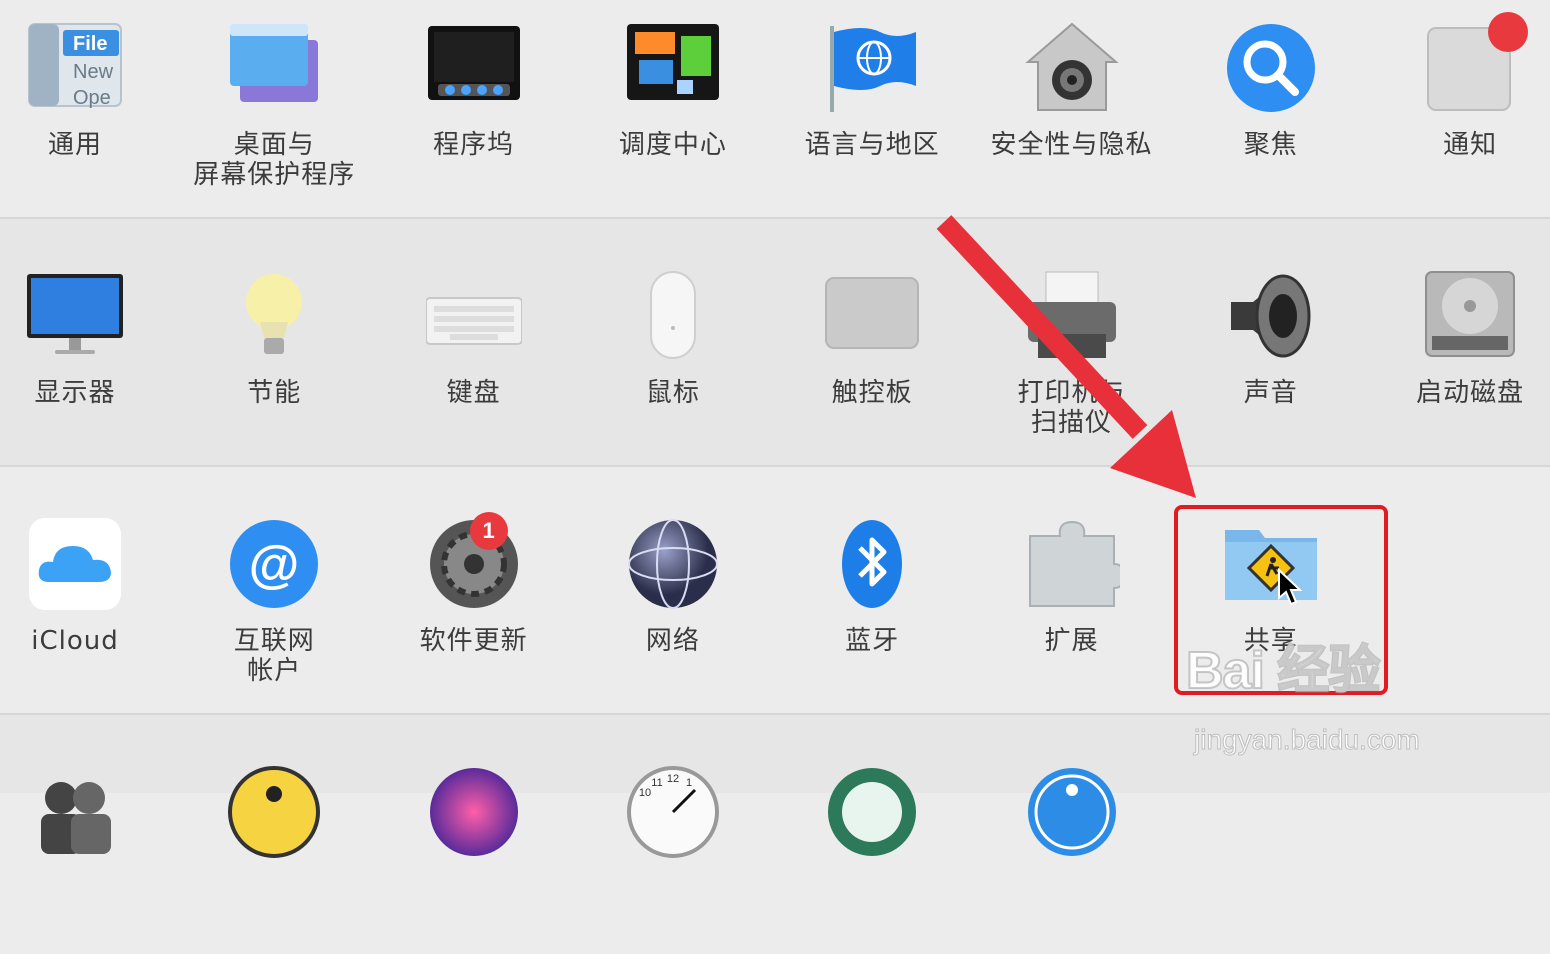  What do you see at coordinates (1271, 316) in the screenshot?
I see `sound-icon` at bounding box center [1271, 316].